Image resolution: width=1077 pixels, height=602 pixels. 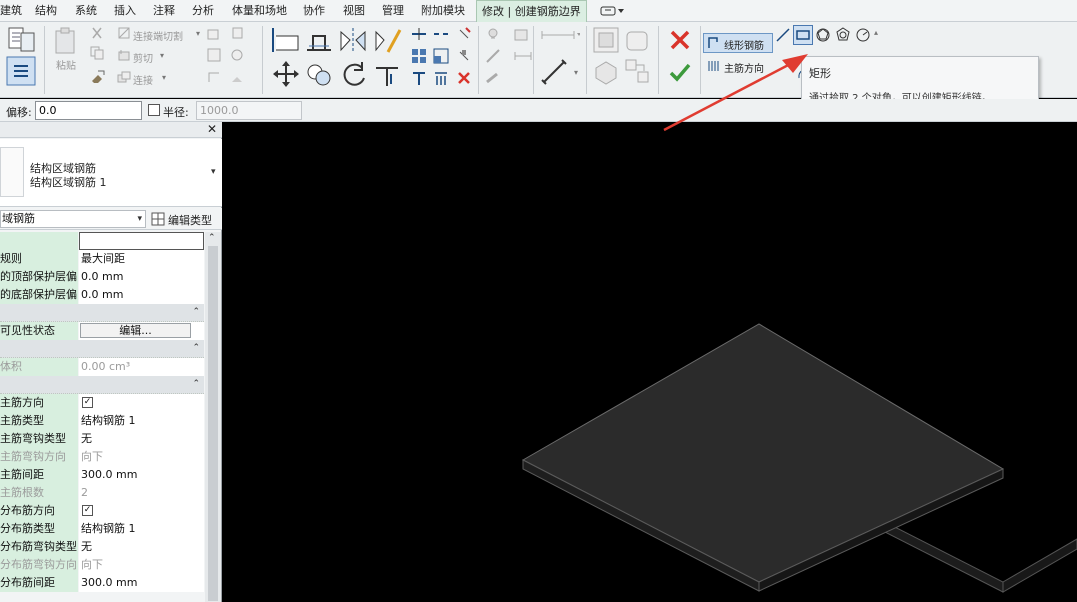 I want to click on annotation-arrow-layer, so click(x=735, y=93).